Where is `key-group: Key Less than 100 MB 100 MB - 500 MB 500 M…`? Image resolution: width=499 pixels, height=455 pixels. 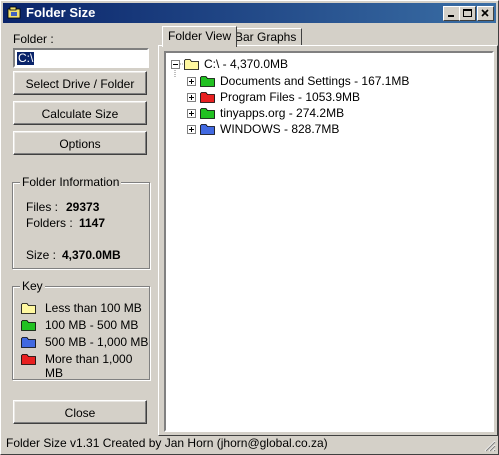
key-group: Key Less than 100 MB 100 MB - 500 MB 500 M… is located at coordinates (81, 329).